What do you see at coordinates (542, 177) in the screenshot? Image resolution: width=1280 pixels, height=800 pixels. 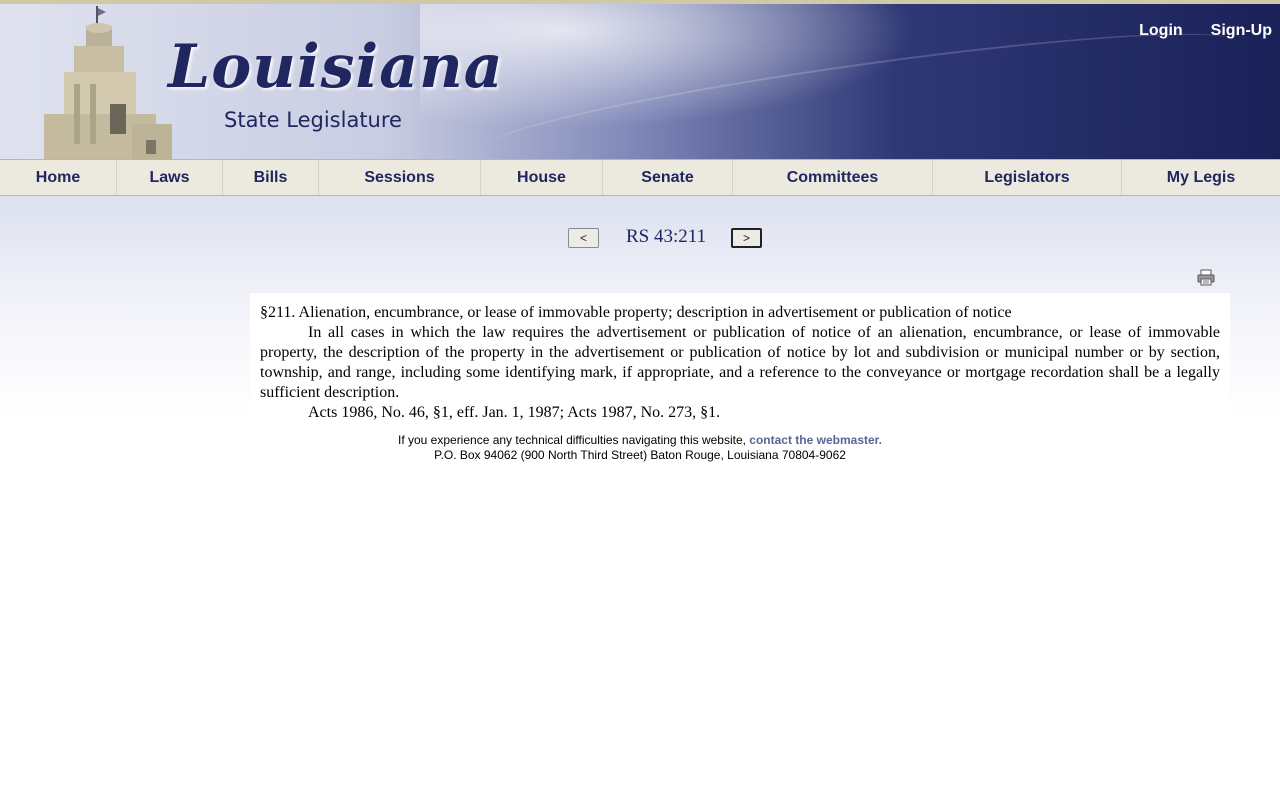 I see `nav-item-house: House` at bounding box center [542, 177].